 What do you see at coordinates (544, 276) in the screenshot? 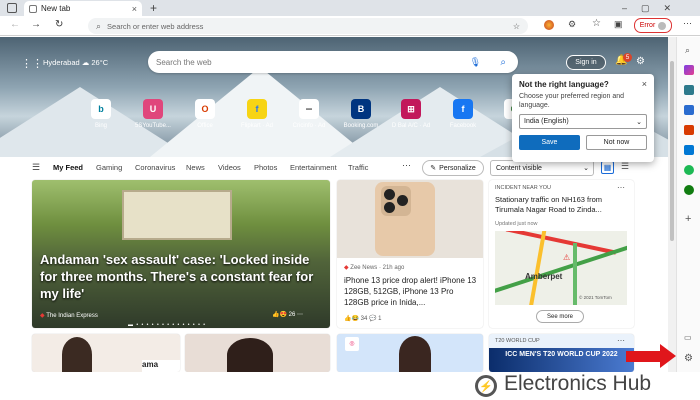
I see `map-label: Amberpet` at bounding box center [544, 276].